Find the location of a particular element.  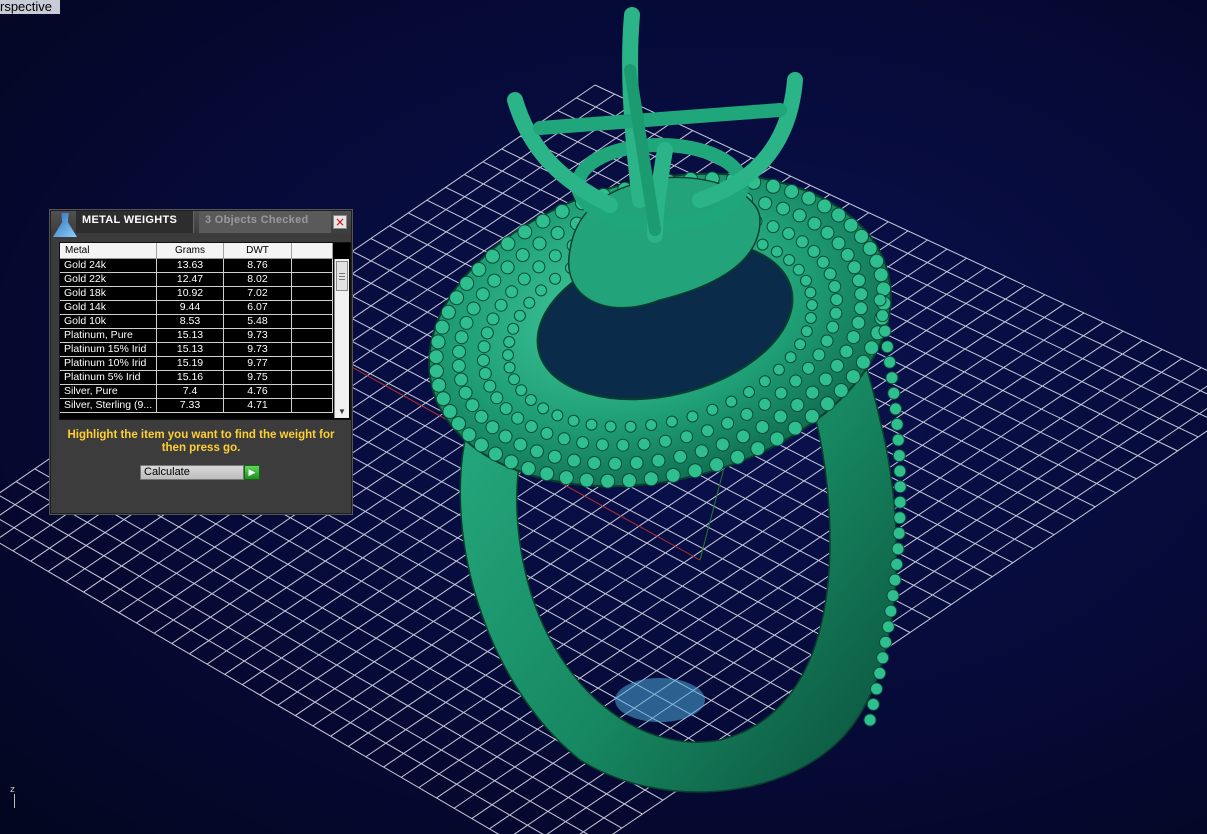

table-row: Silver, Sterling (9... 7.33 4.71 is located at coordinates (196, 406).